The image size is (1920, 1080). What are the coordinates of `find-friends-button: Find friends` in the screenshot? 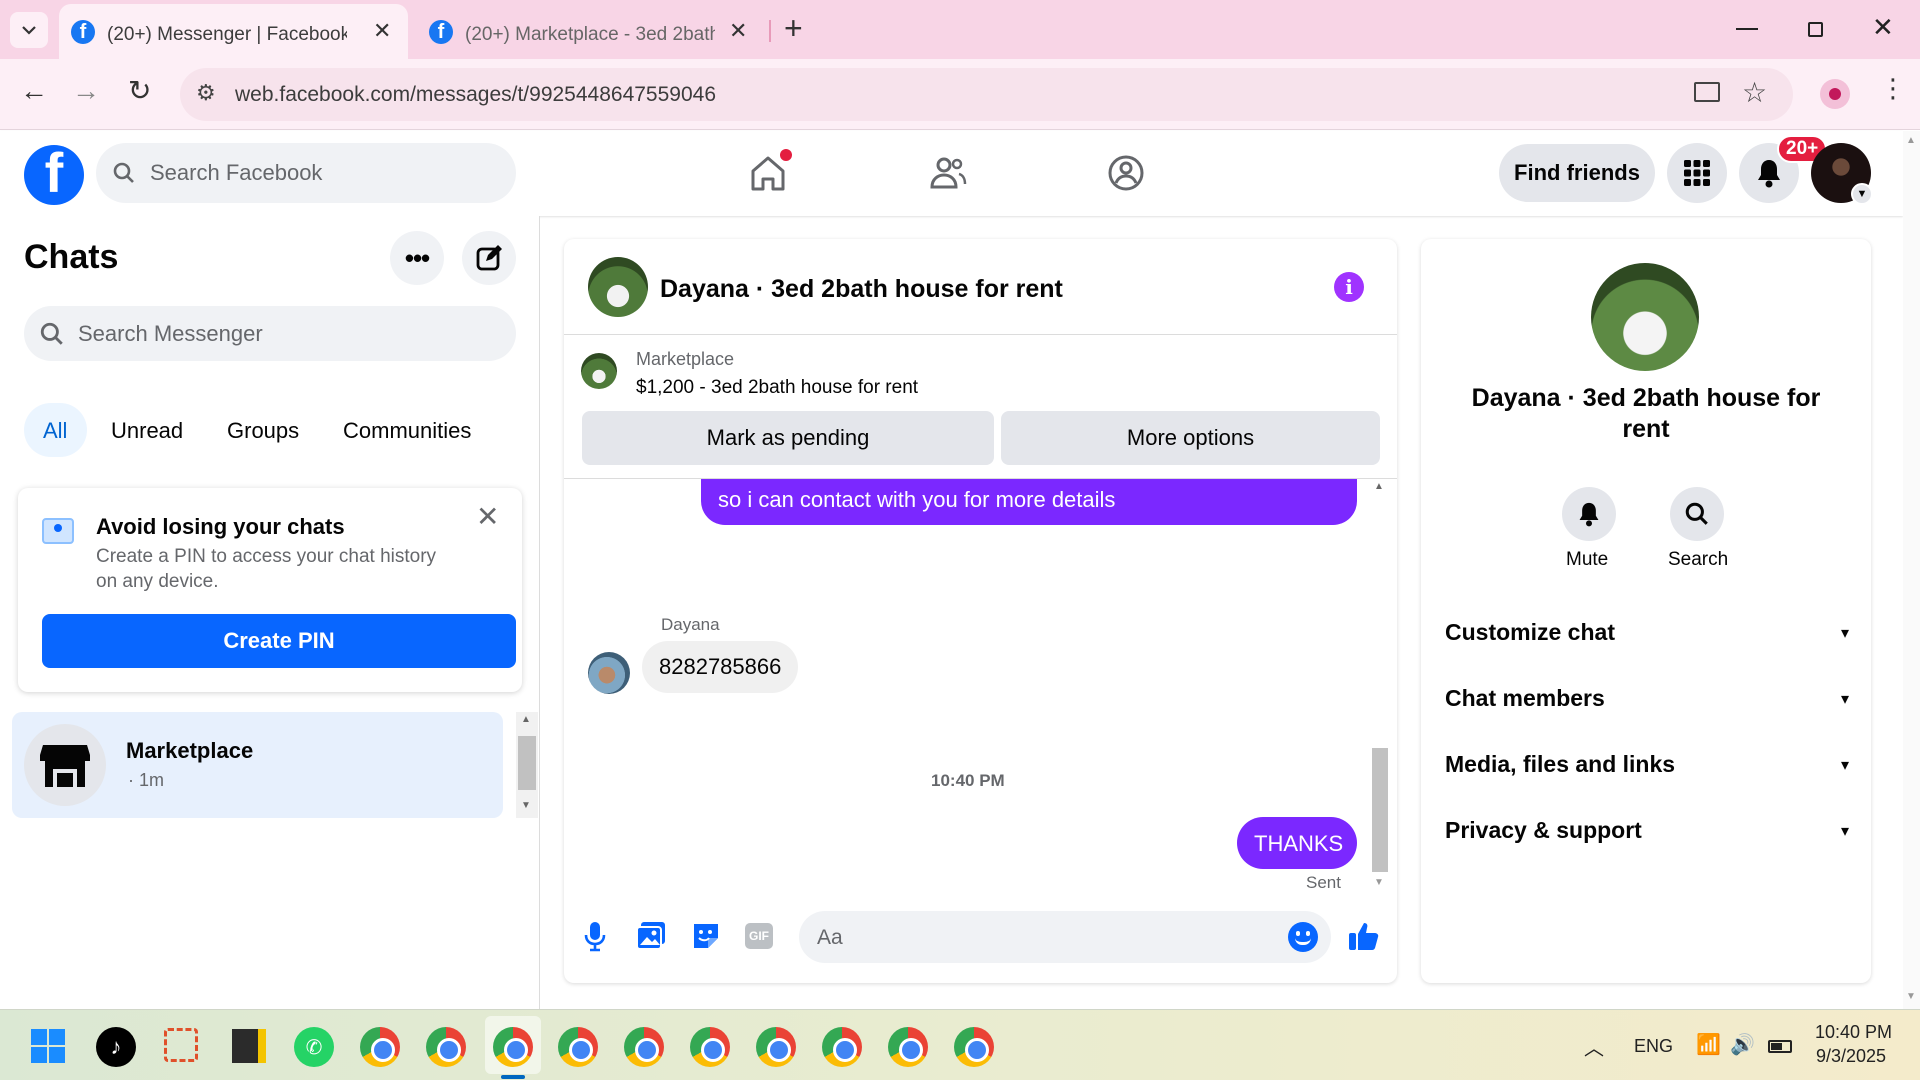 It's located at (1577, 173).